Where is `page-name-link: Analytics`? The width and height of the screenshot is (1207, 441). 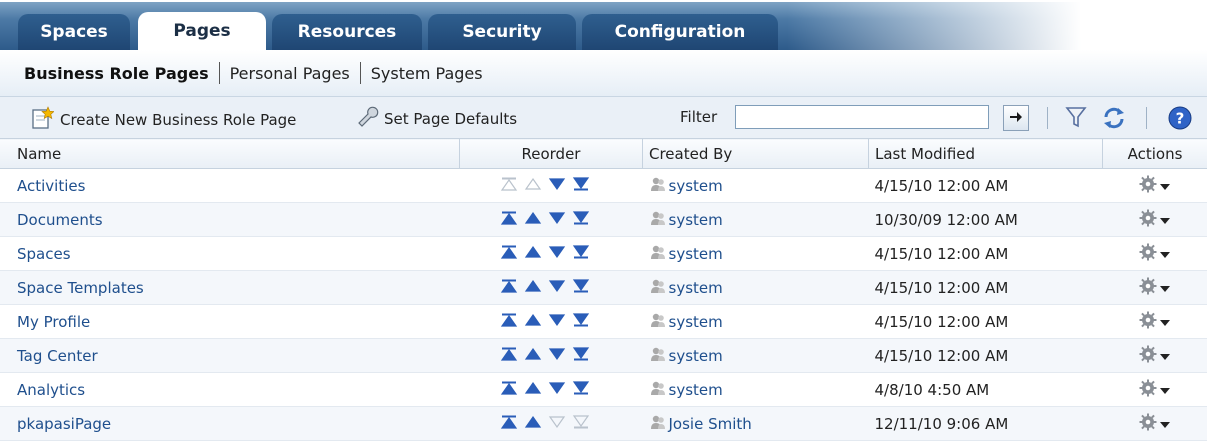 page-name-link: Analytics is located at coordinates (230, 390).